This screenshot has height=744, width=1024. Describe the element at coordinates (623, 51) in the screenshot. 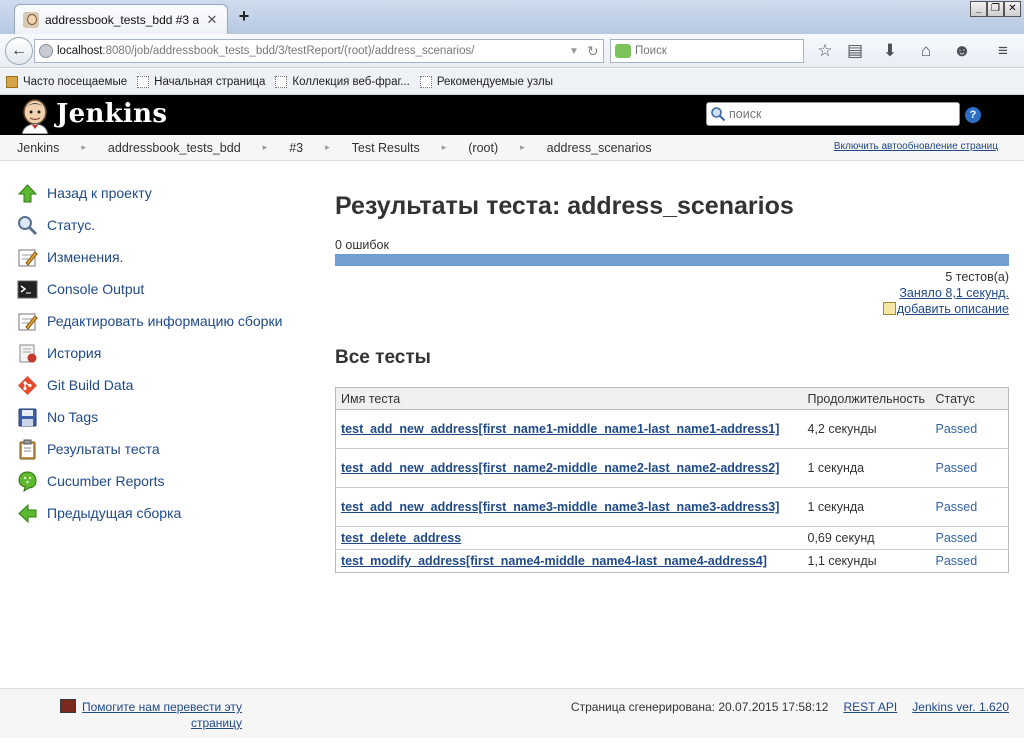

I see `search-engine-icon` at that location.